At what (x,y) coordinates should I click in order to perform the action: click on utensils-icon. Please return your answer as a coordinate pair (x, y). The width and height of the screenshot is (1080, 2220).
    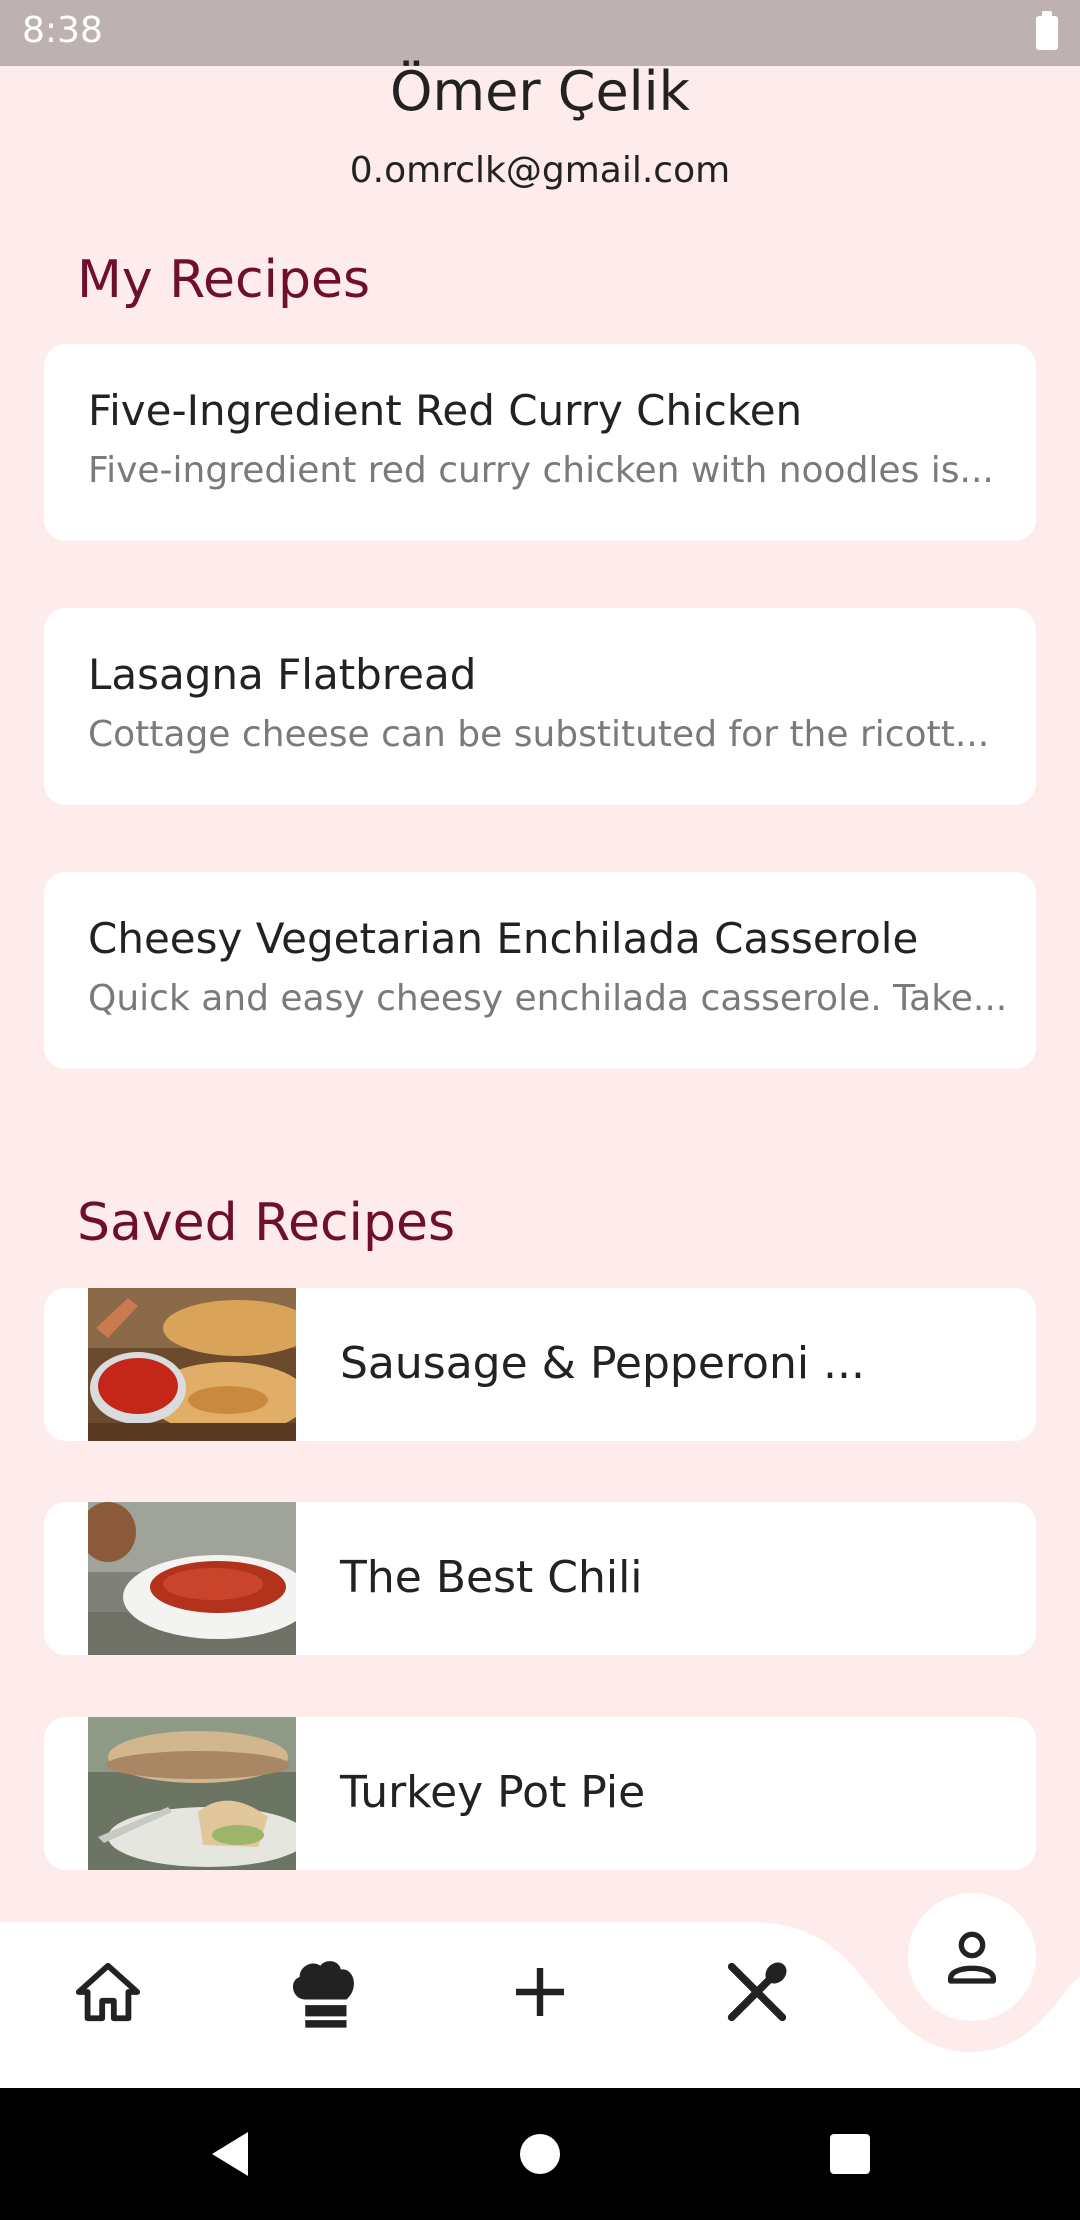
    Looking at the image, I should click on (757, 1992).